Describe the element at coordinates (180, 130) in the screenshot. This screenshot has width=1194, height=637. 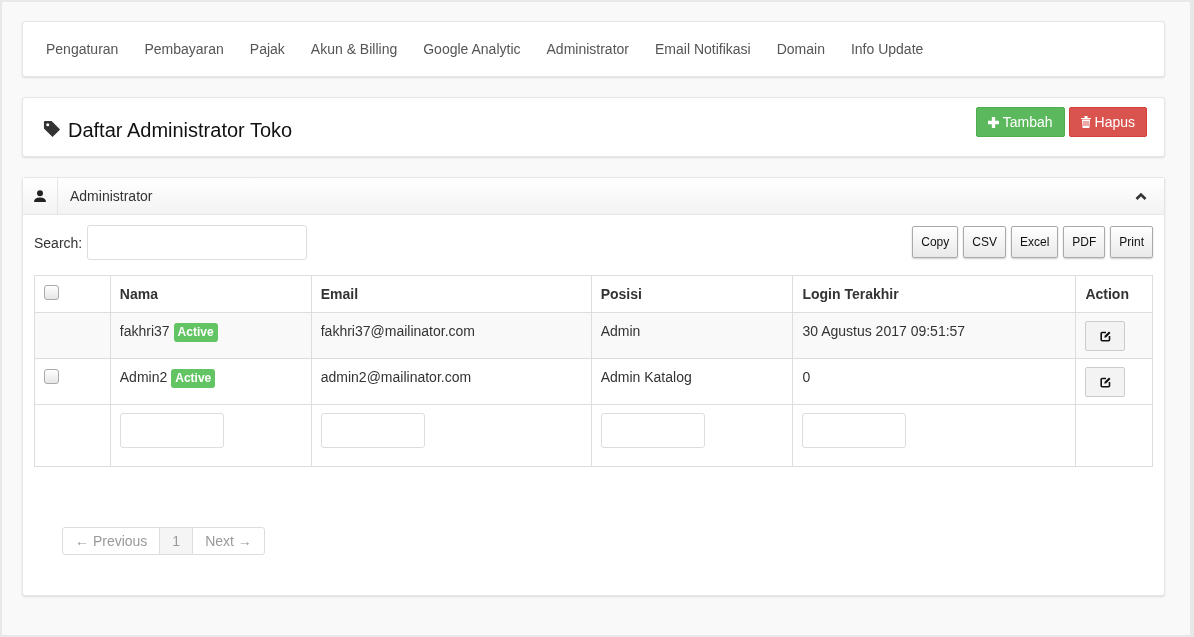
I see `page-title: Daftar Administrator Toko` at that location.